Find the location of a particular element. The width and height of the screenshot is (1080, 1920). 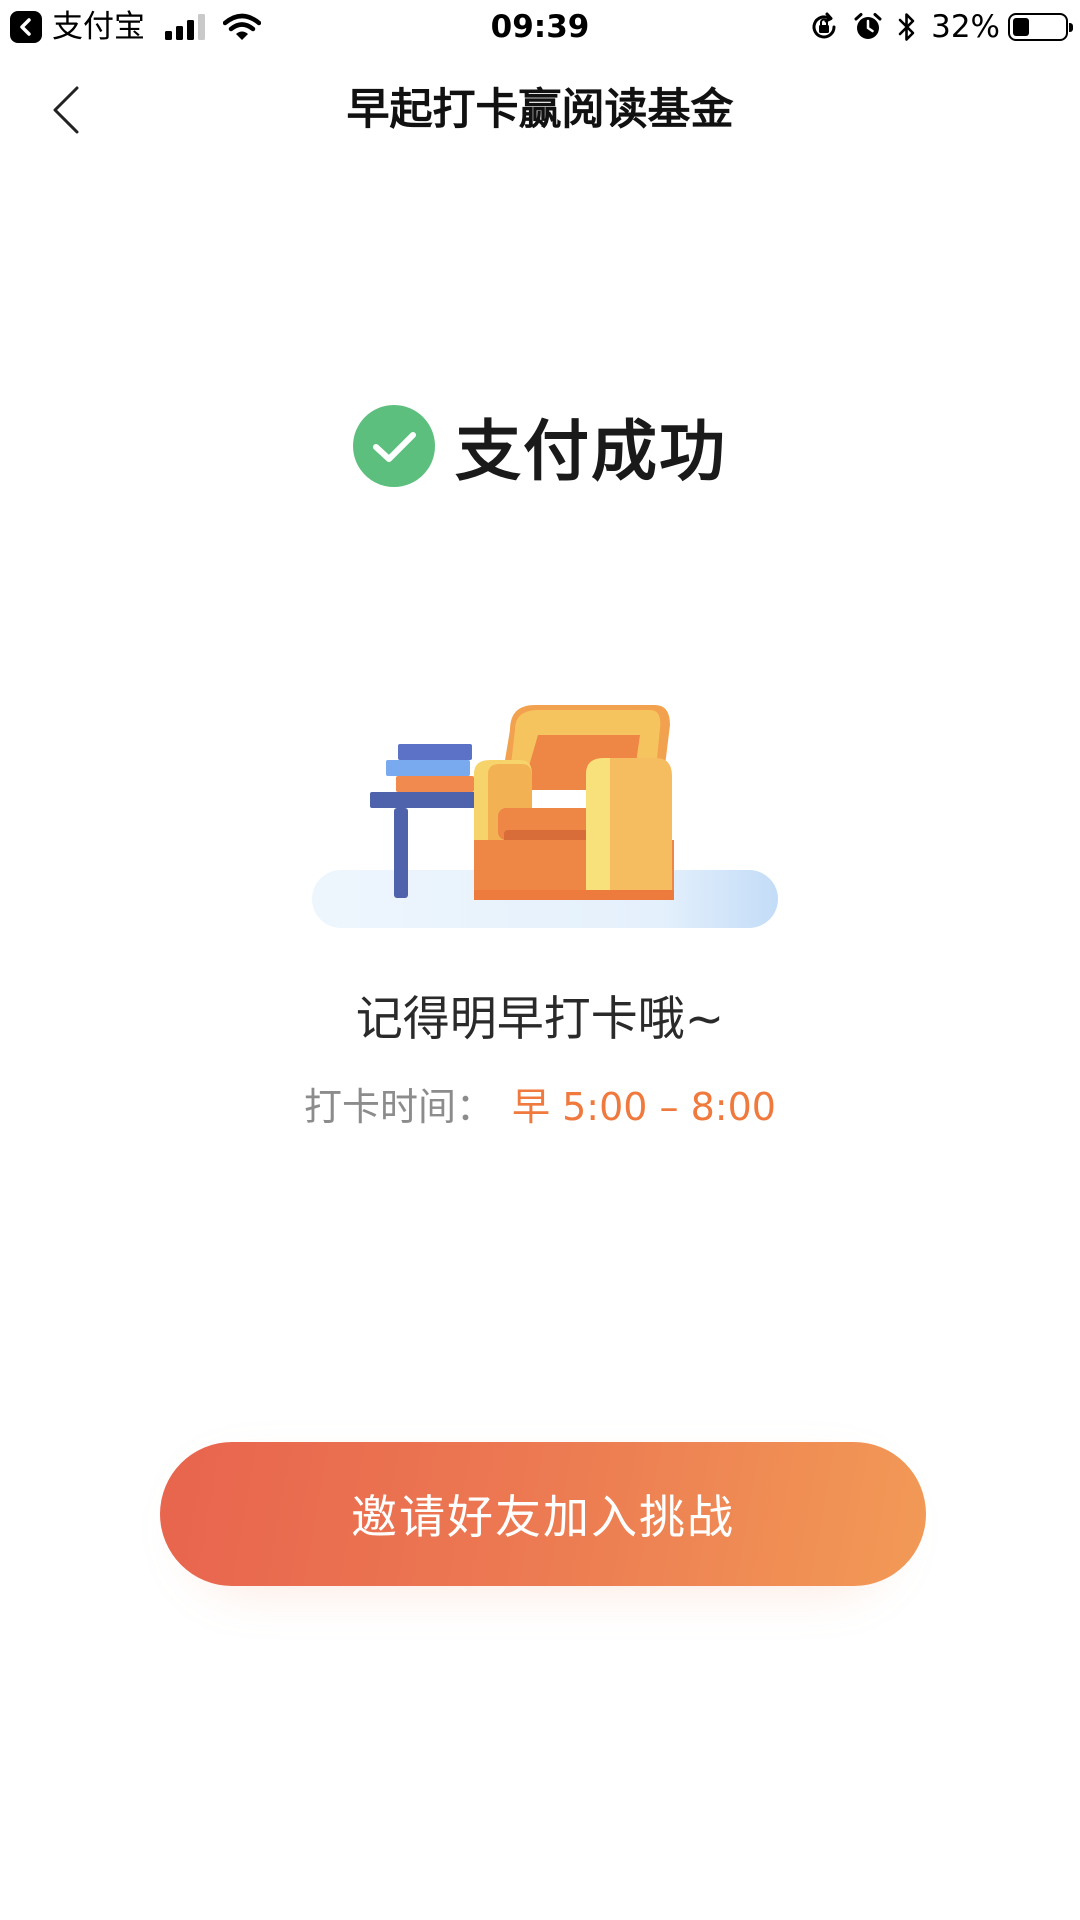

payment-success-banner: 支付成功 is located at coordinates (540, 446).